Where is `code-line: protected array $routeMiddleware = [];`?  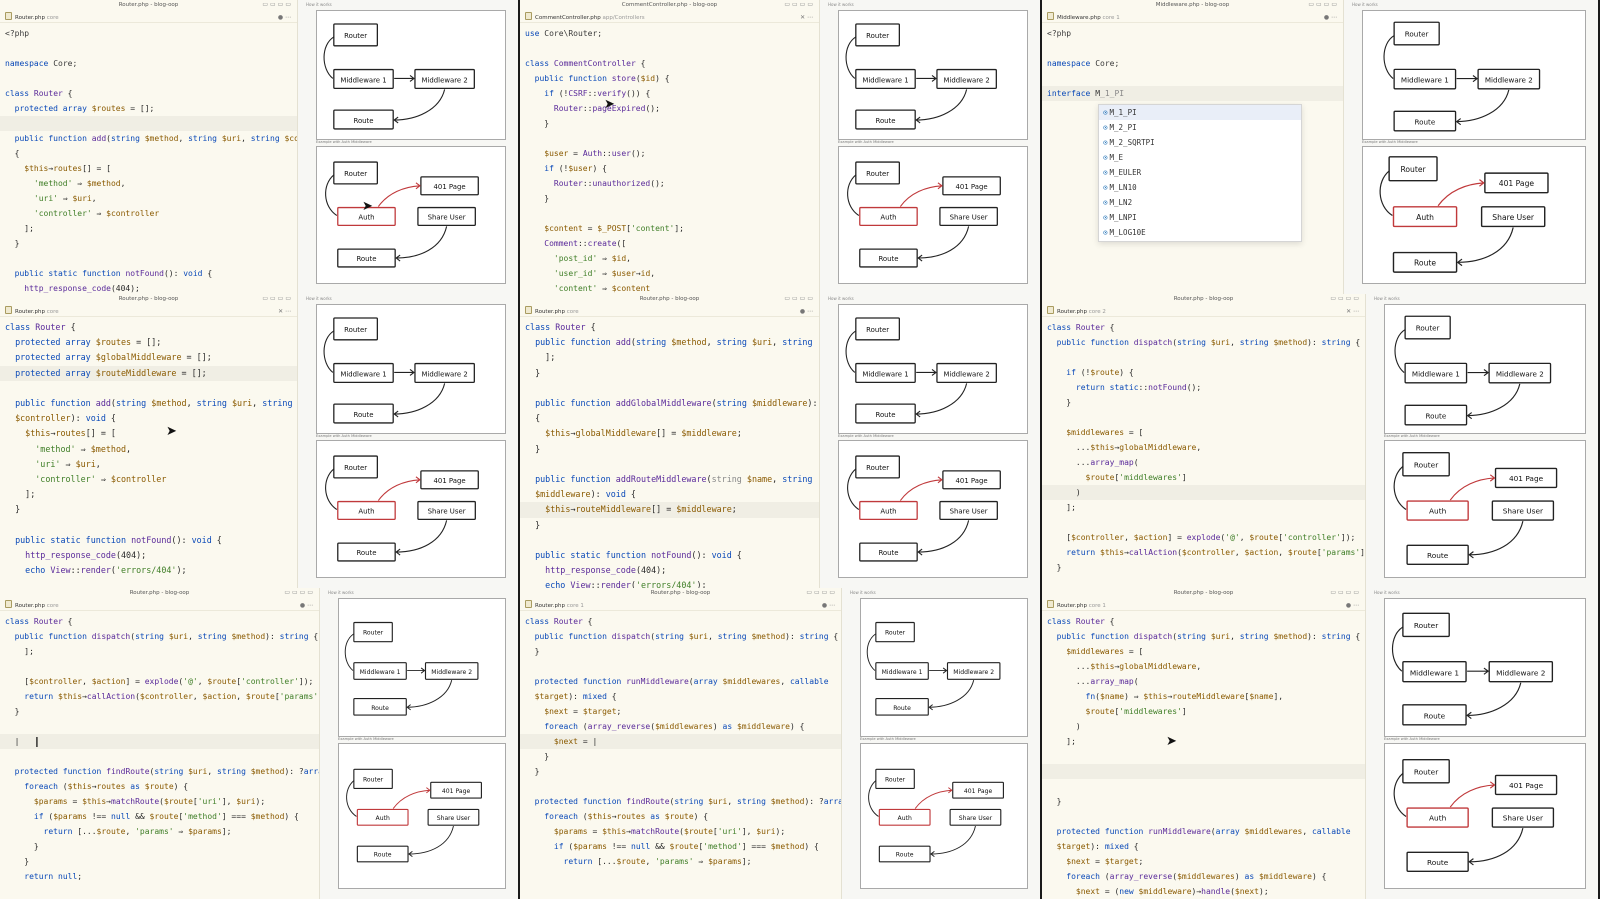 code-line: protected array $routeMiddleware = []; is located at coordinates (148, 373).